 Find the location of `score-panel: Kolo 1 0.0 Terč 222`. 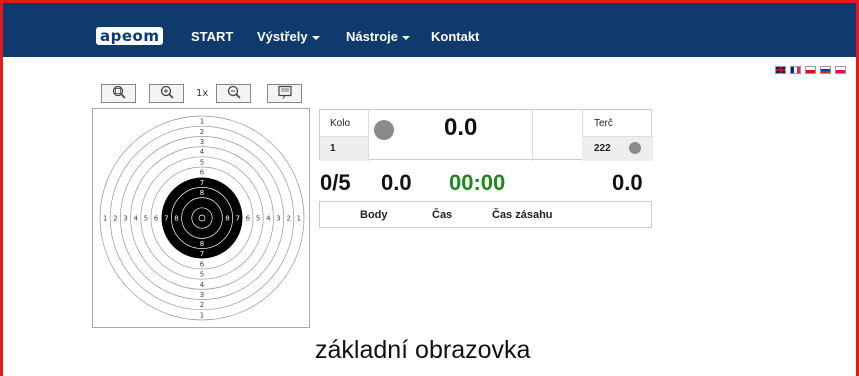

score-panel: Kolo 1 0.0 Terč 222 is located at coordinates (486, 135).